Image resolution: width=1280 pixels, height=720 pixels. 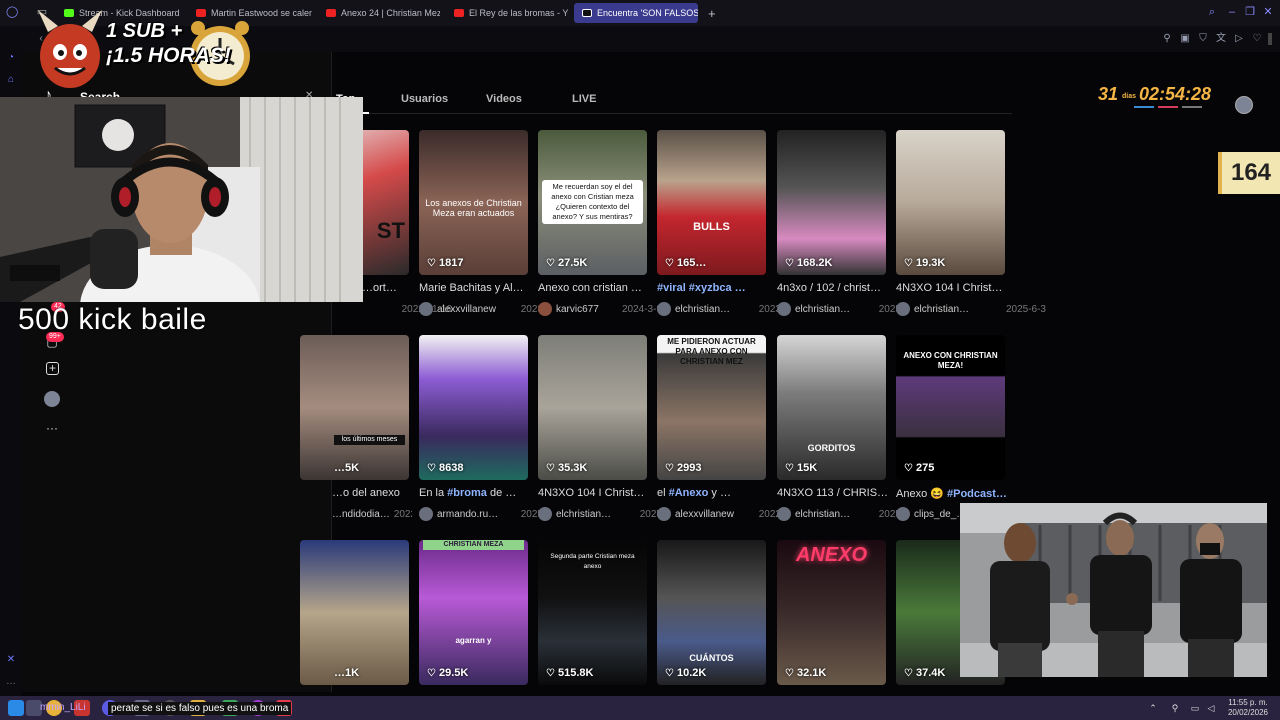 I want to click on translate-icon: 文, so click(x=1221, y=39).